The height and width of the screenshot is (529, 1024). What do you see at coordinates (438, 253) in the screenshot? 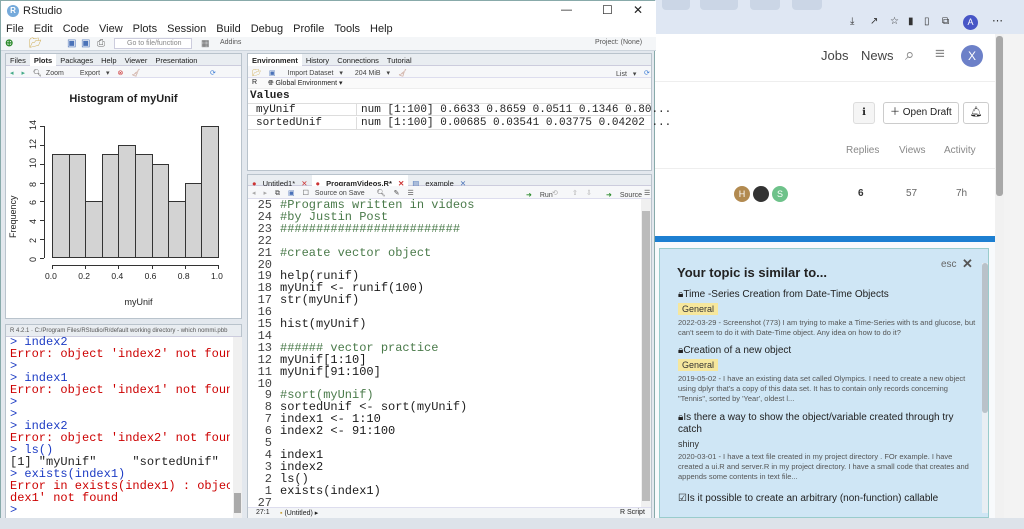
I see `code-line: 21 #create vector object` at bounding box center [438, 253].